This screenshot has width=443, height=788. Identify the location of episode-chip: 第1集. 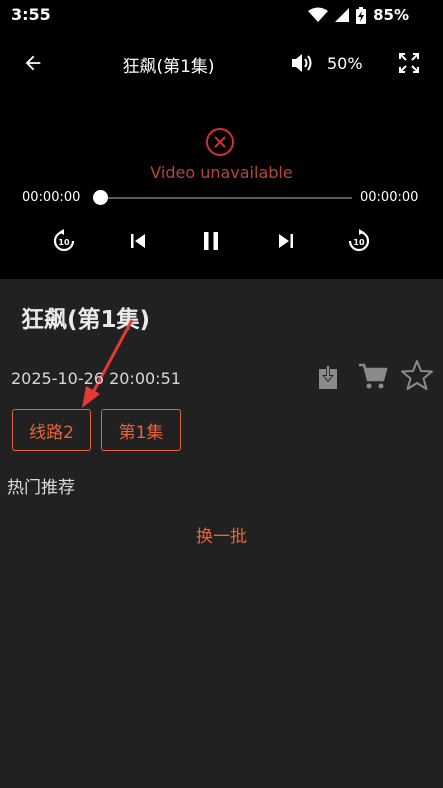
(141, 430).